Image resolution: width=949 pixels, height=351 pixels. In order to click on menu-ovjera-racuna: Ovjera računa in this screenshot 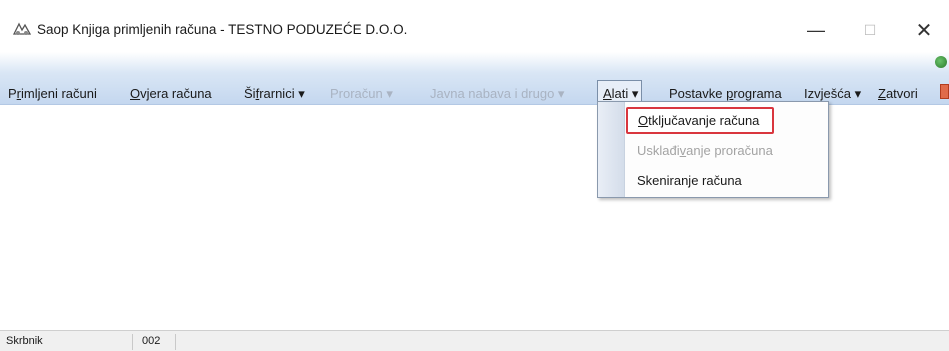, I will do `click(171, 93)`.